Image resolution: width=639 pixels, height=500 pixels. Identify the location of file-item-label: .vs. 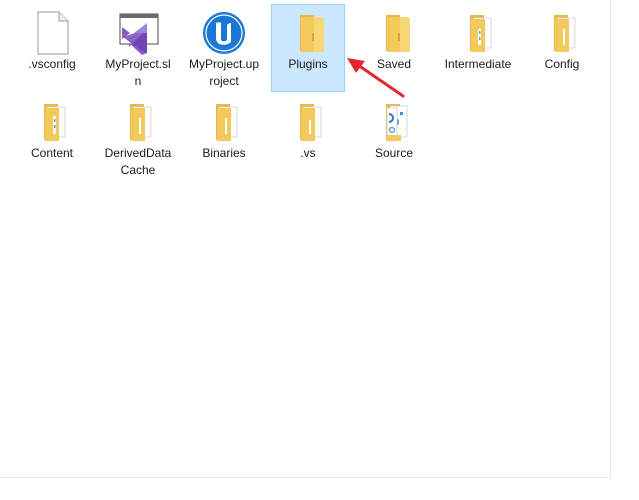
(308, 153).